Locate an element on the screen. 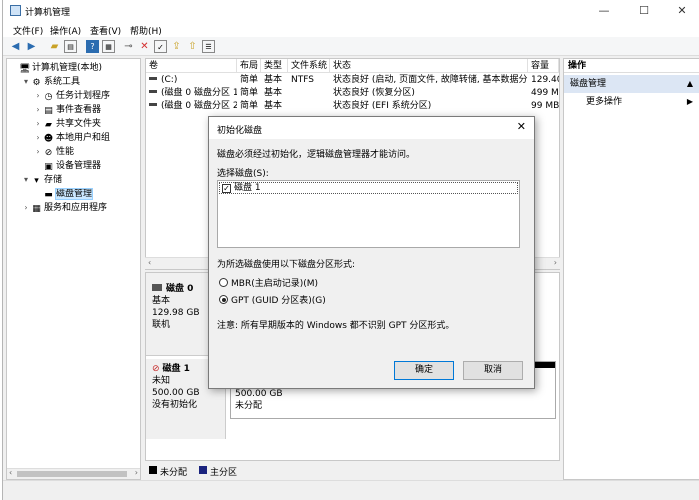 The image size is (699, 500). cell-vol: (磁盘 0 磁盘分区 2) is located at coordinates (191, 106).